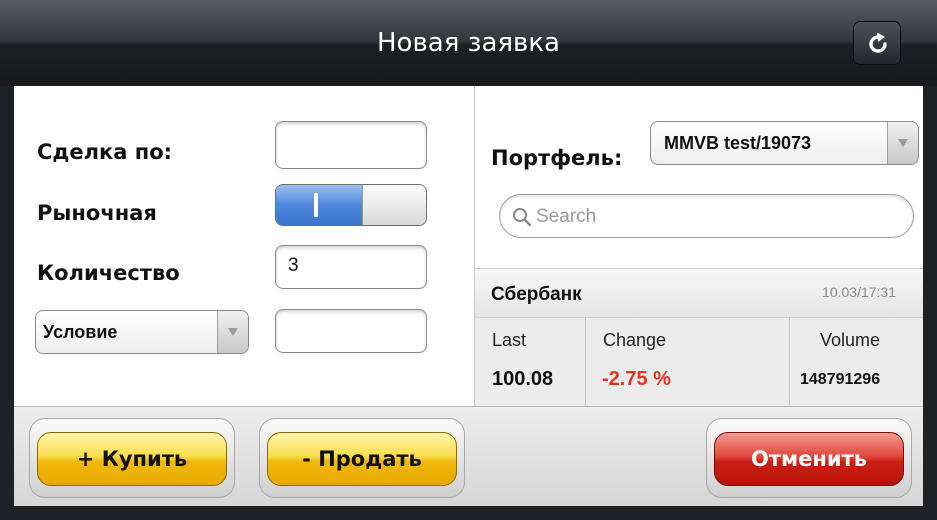 The width and height of the screenshot is (937, 520). What do you see at coordinates (530, 362) in the screenshot?
I see `last-cell: Last 100.08` at bounding box center [530, 362].